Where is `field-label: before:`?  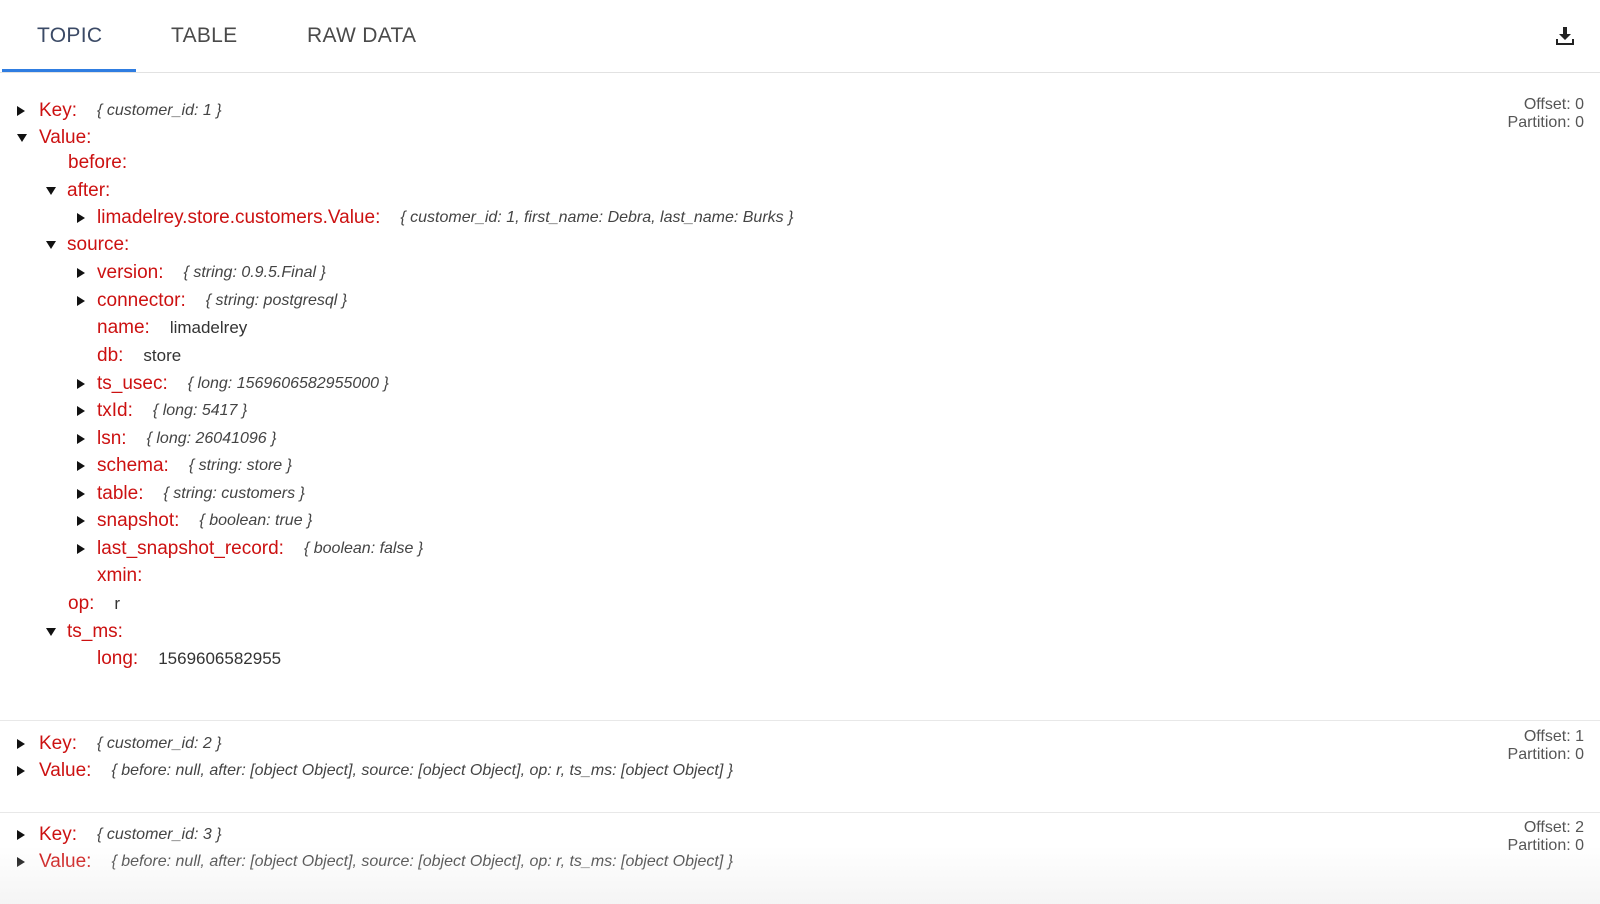 field-label: before: is located at coordinates (98, 162).